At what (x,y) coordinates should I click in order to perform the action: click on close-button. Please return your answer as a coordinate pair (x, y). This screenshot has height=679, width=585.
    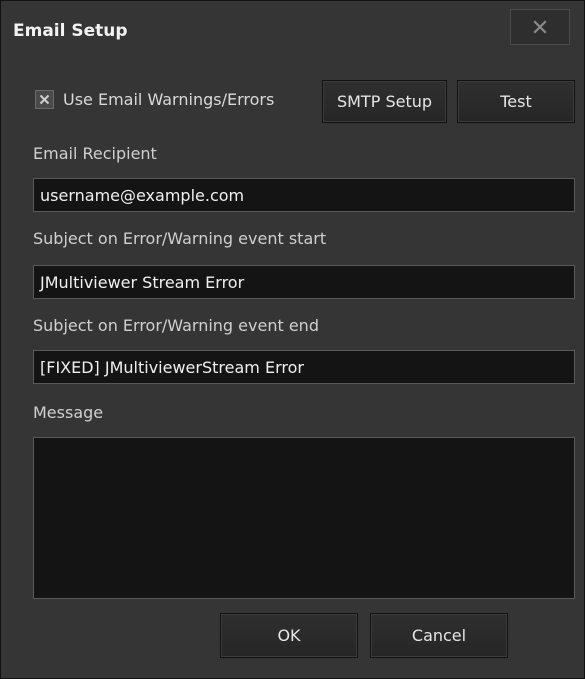
    Looking at the image, I should click on (540, 27).